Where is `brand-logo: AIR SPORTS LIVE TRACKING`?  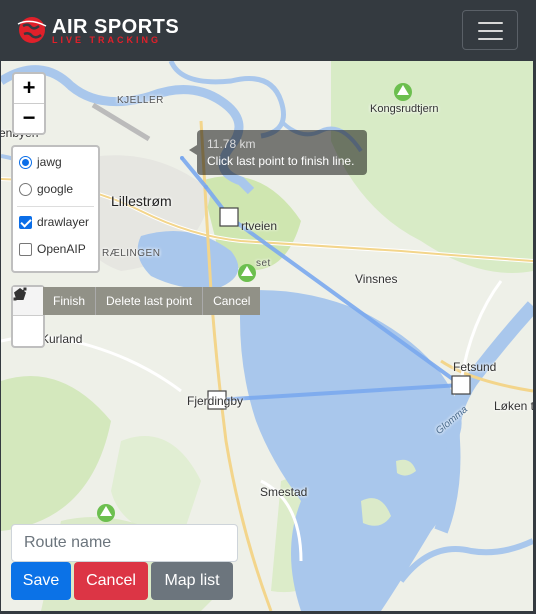 brand-logo: AIR SPORTS LIVE TRACKING is located at coordinates (101, 31).